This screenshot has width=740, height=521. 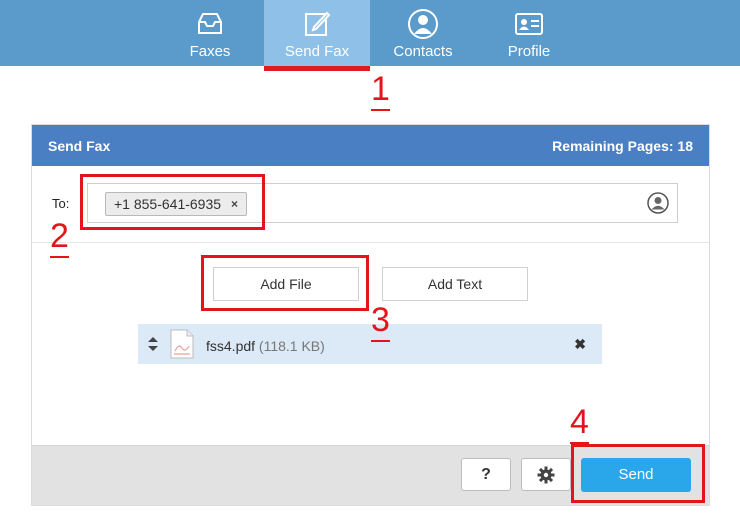 I want to click on contact-picker-icon, so click(x=658, y=203).